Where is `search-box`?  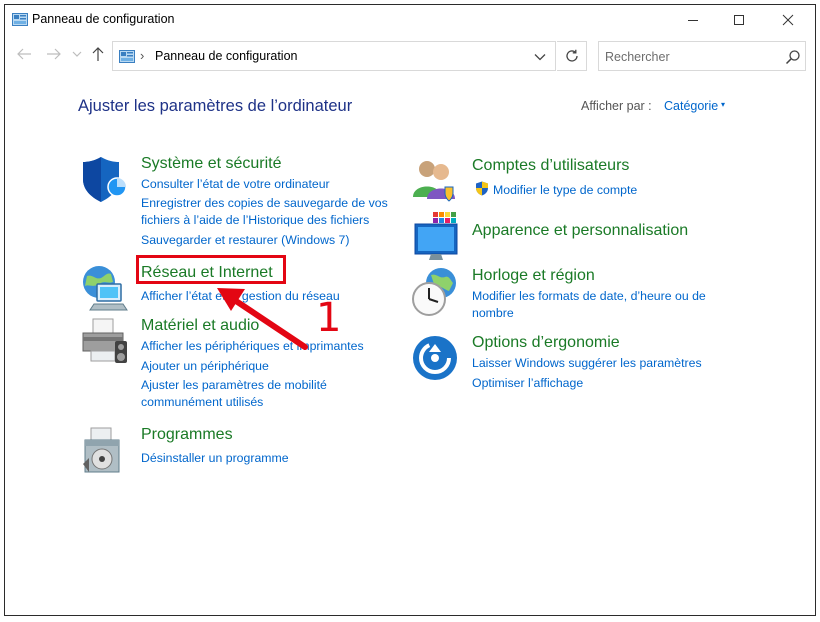
search-box is located at coordinates (702, 56).